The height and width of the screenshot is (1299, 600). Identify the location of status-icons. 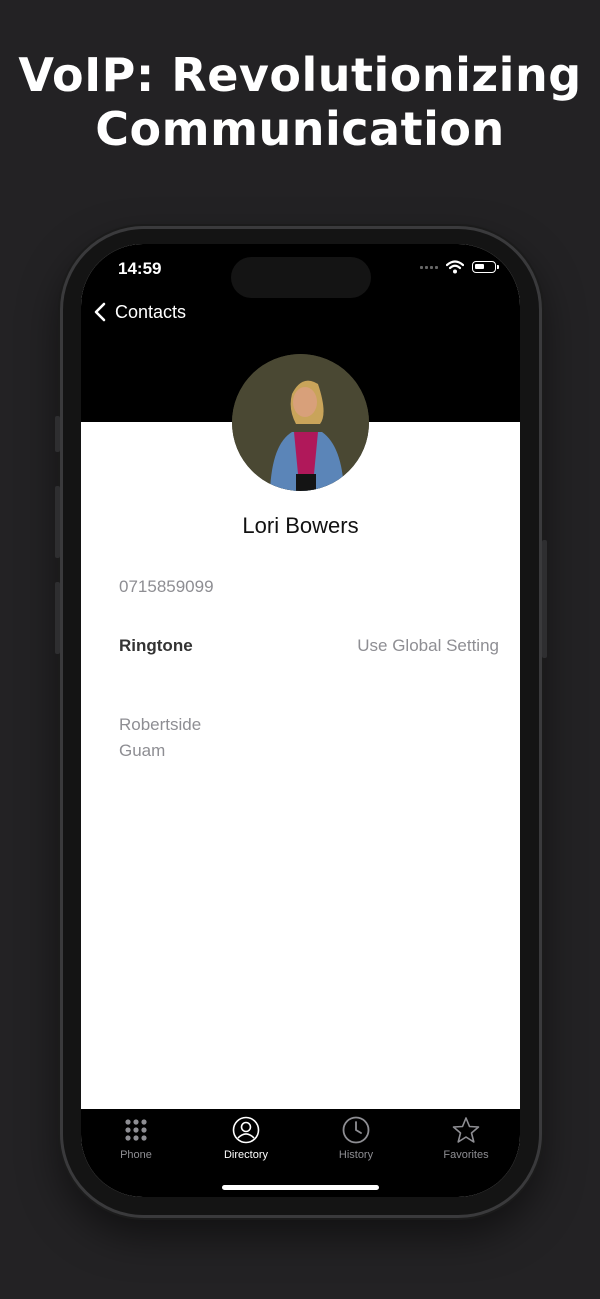
(459, 267).